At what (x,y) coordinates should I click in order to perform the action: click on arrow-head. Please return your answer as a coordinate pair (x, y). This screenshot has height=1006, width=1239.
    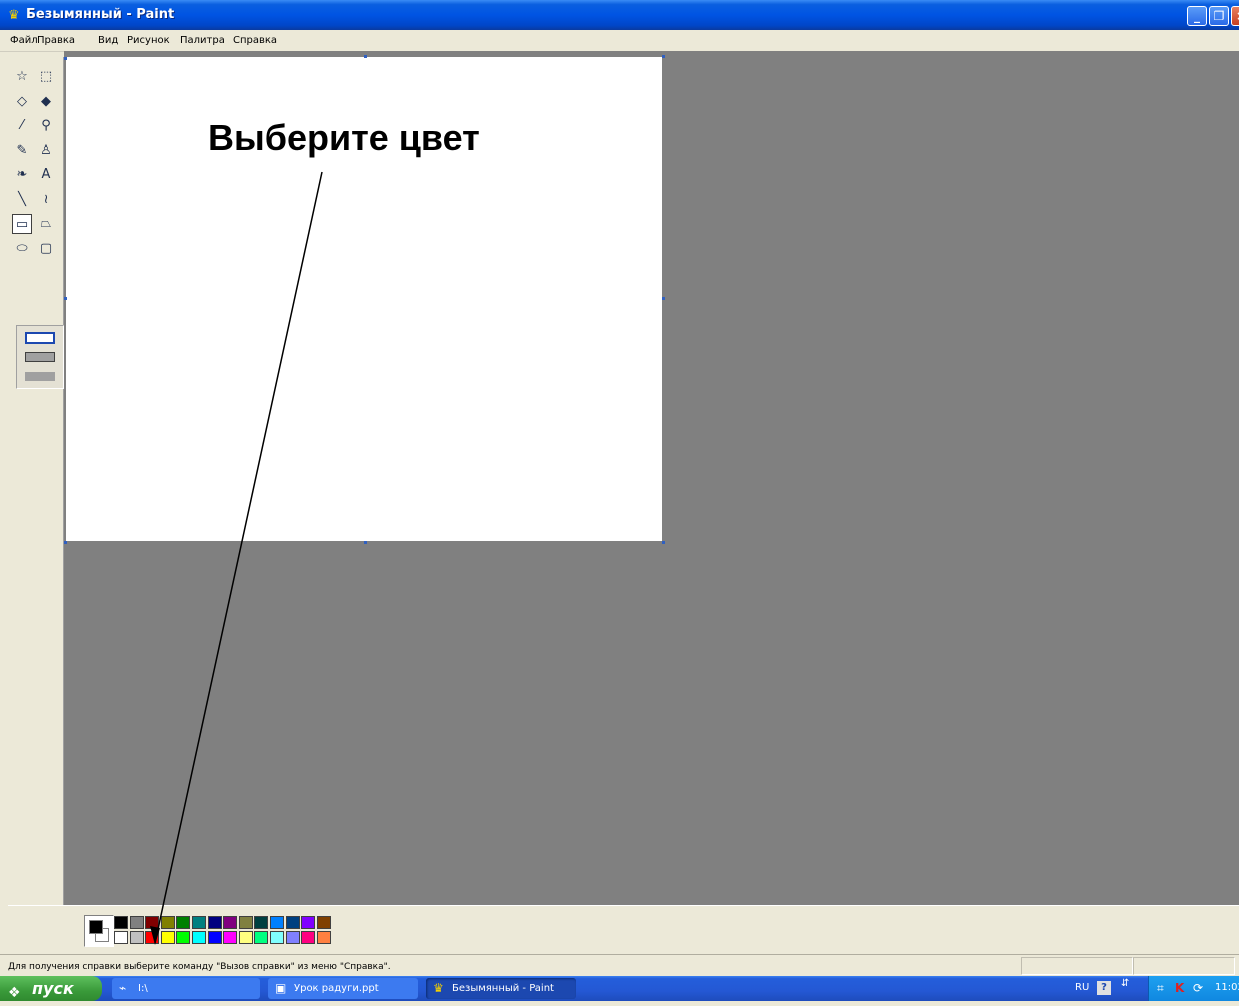
    Looking at the image, I should click on (155, 935).